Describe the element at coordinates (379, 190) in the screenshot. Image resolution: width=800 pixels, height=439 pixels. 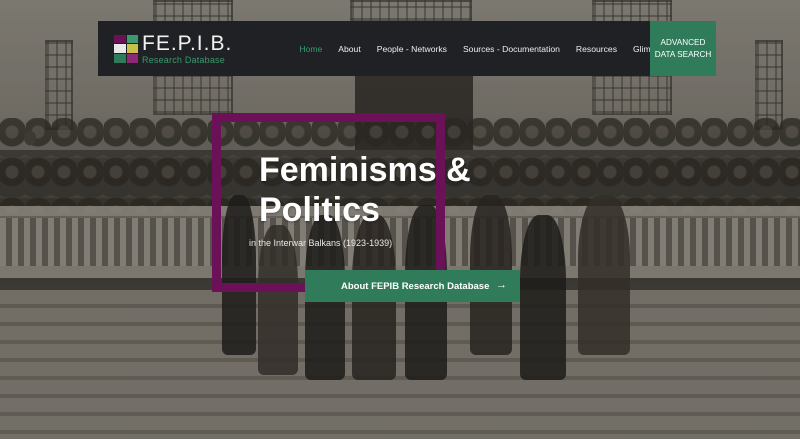
I see `hero-title: Feminisms & Politics` at that location.